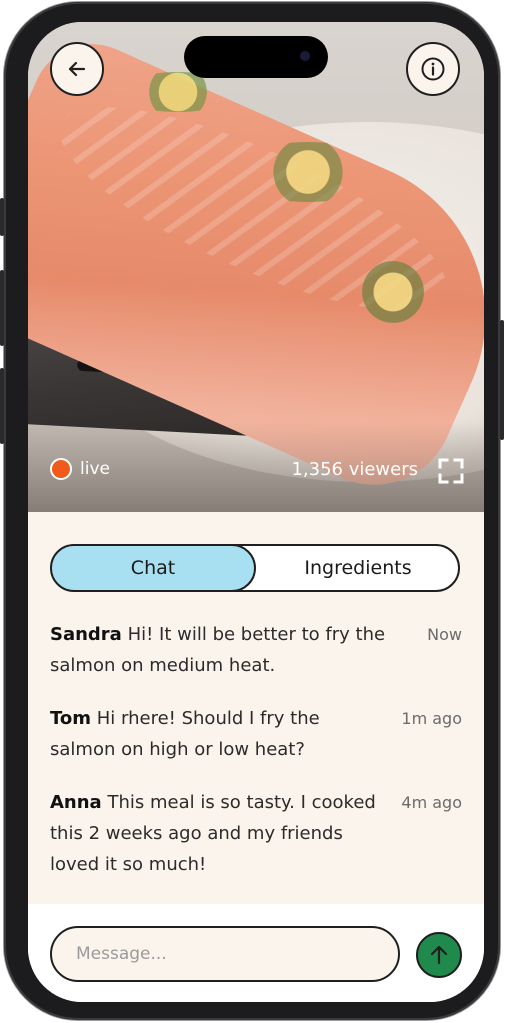 The height and width of the screenshot is (1023, 505). What do you see at coordinates (154, 568) in the screenshot?
I see `tab-chat: Chat` at bounding box center [154, 568].